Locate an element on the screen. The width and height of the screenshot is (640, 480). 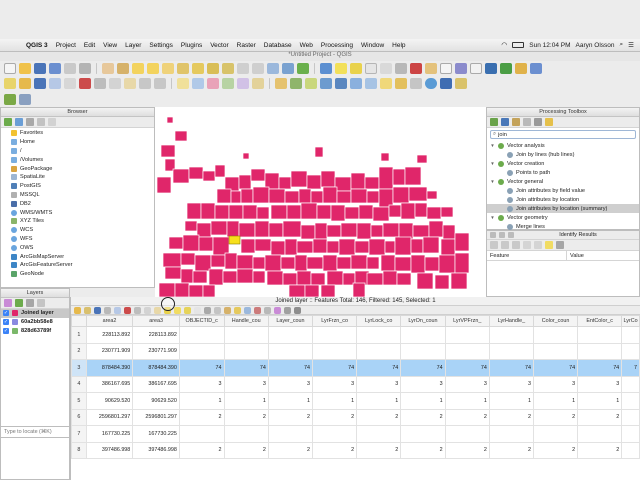
table-cell: 228113.892 is located at coordinates (109, 335).